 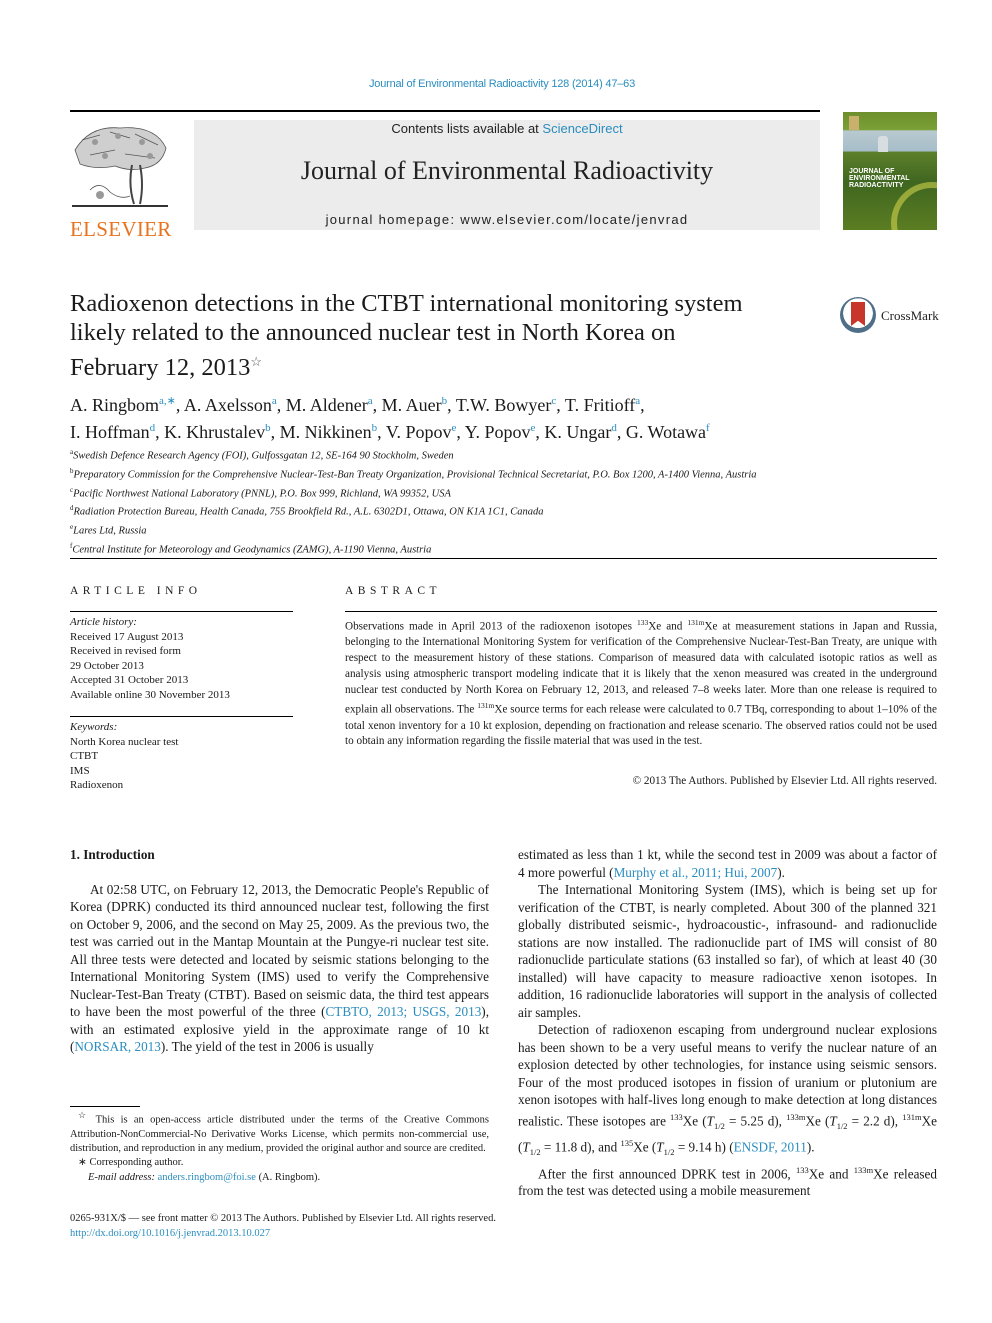 What do you see at coordinates (393, 591) in the screenshot?
I see `abstract-heading: ABSTRACT` at bounding box center [393, 591].